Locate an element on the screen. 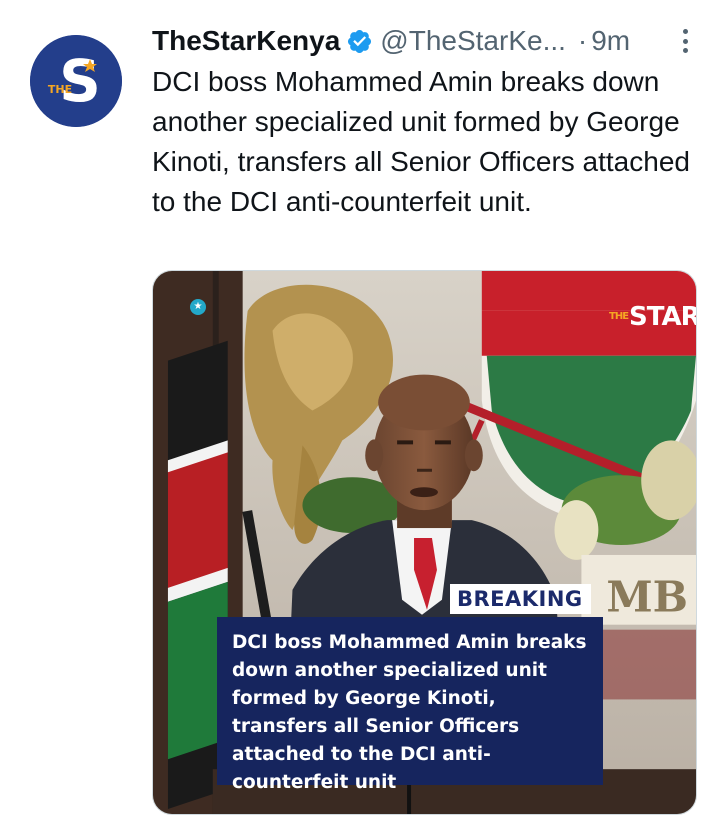 This screenshot has height=815, width=720. the-star-logo-icon: S THE is located at coordinates (76, 81).